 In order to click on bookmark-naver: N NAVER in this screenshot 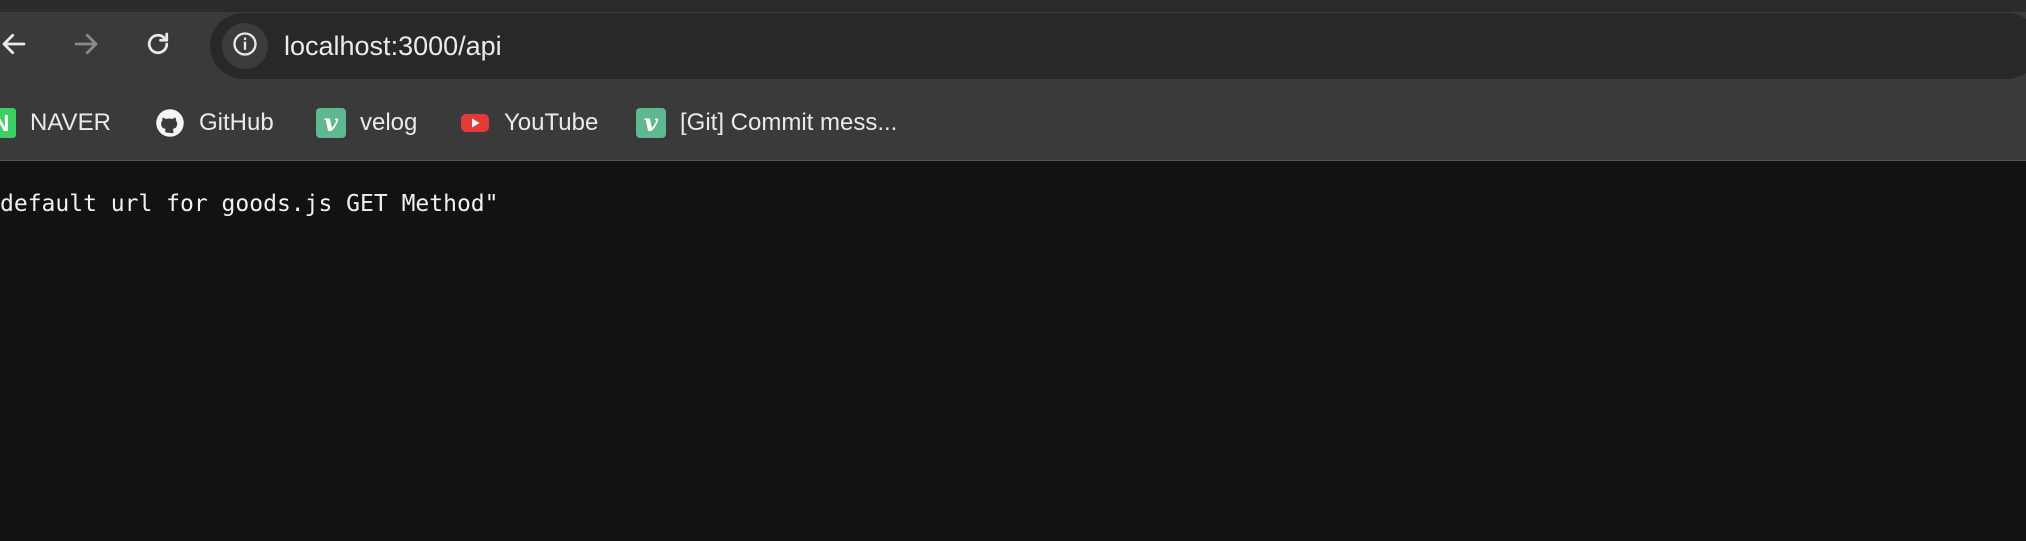, I will do `click(55, 123)`.